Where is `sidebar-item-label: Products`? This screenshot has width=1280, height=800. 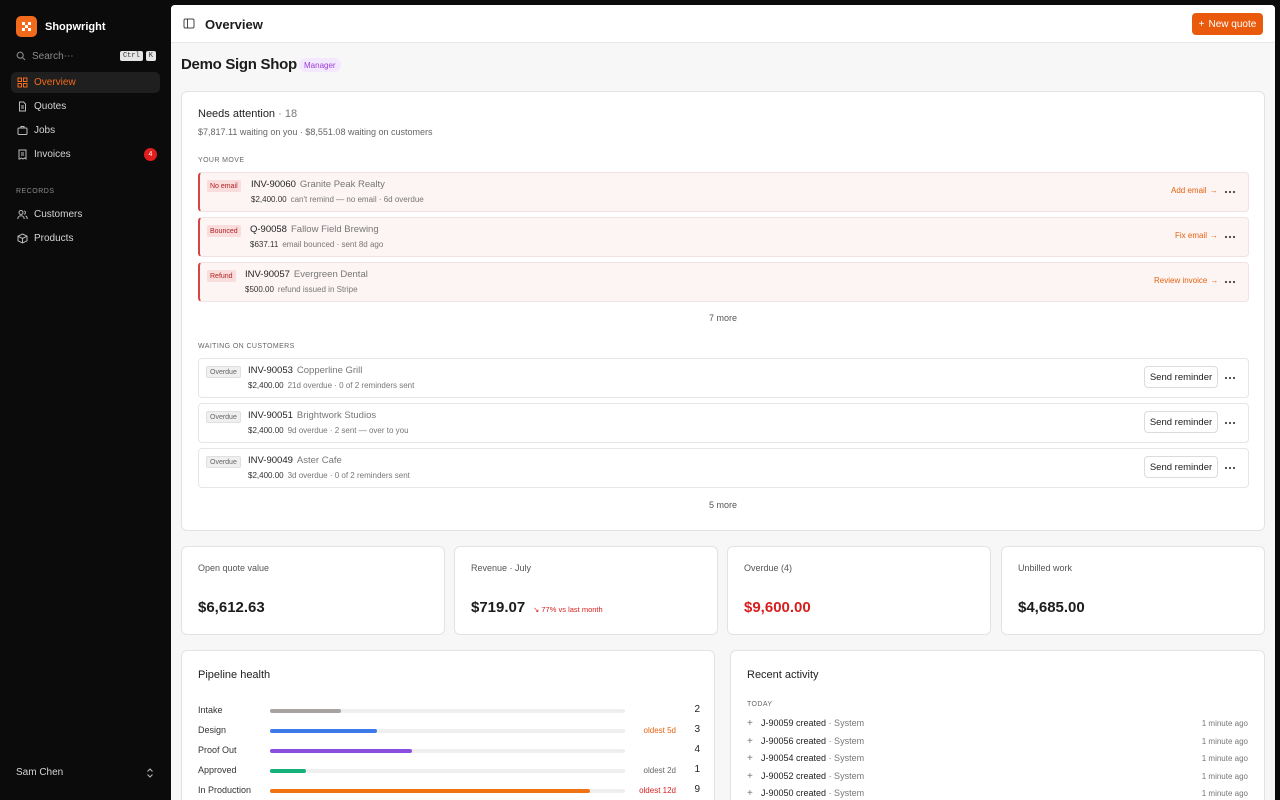 sidebar-item-label: Products is located at coordinates (54, 238).